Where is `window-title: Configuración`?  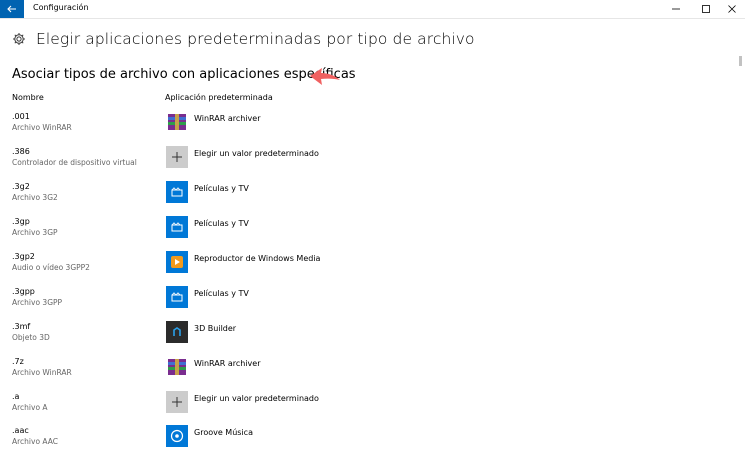
window-title: Configuración is located at coordinates (61, 7).